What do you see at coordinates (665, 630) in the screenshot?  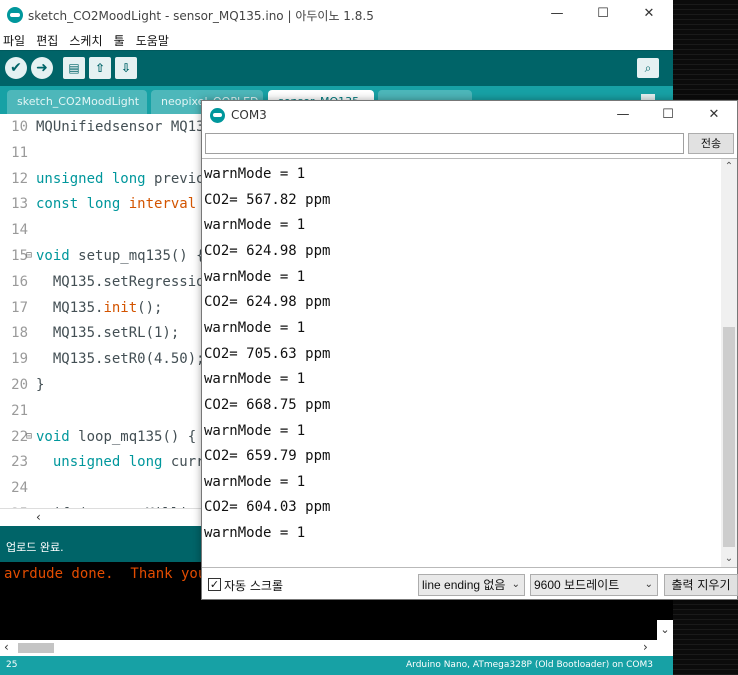 I see `console-scroll-down-icon: ⌄` at bounding box center [665, 630].